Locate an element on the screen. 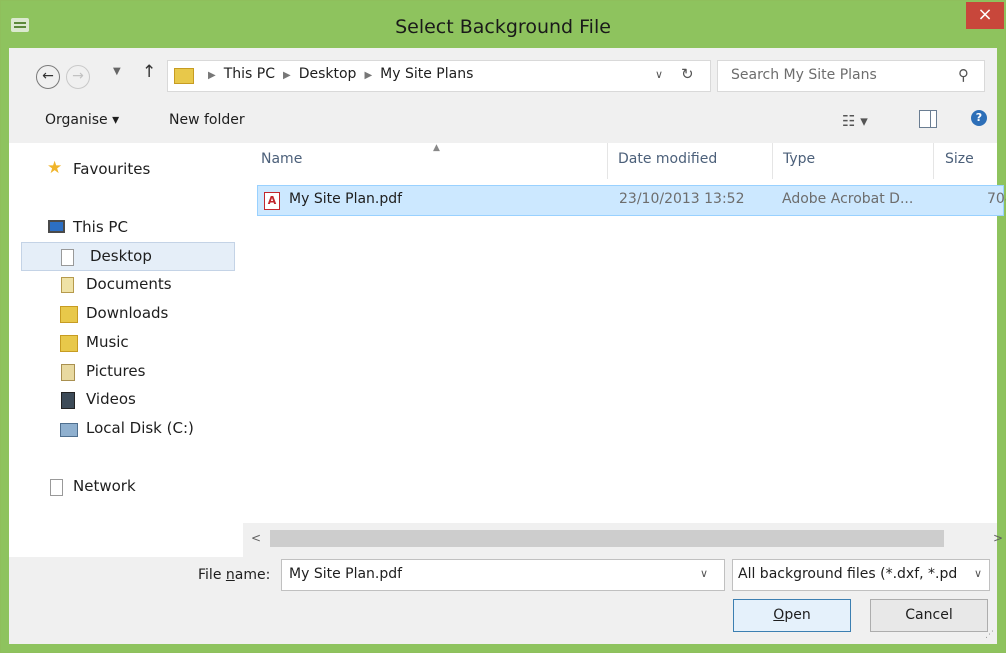 Image resolution: width=1006 pixels, height=653 pixels. column-header-type: Type is located at coordinates (799, 159).